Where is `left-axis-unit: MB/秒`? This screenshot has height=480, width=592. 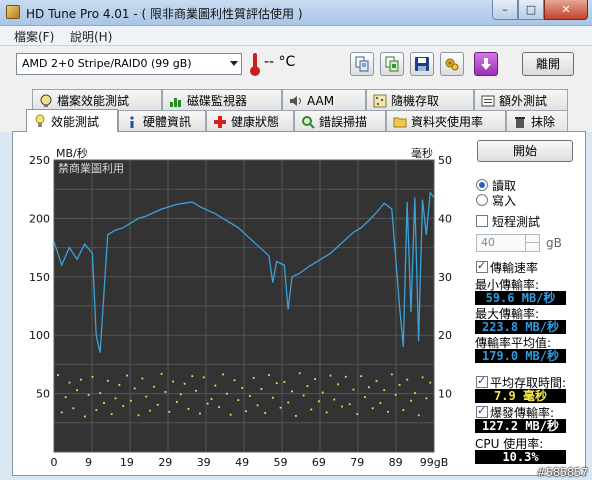 left-axis-unit: MB/秒 is located at coordinates (72, 153).